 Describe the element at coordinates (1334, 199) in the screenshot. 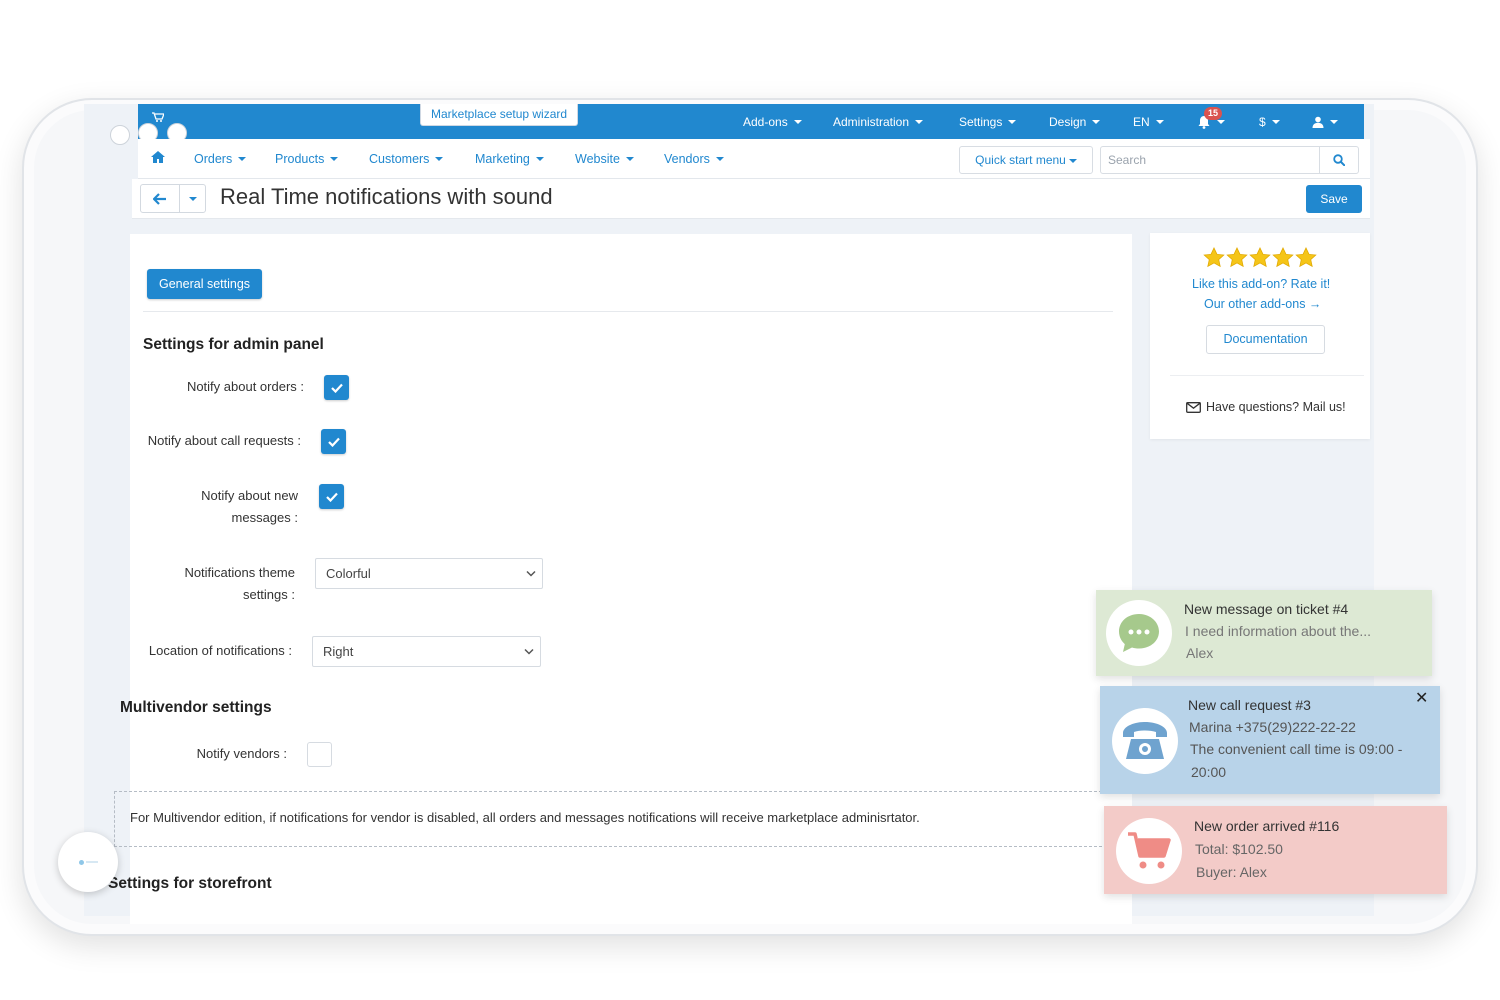

I see `save-button: Save` at that location.